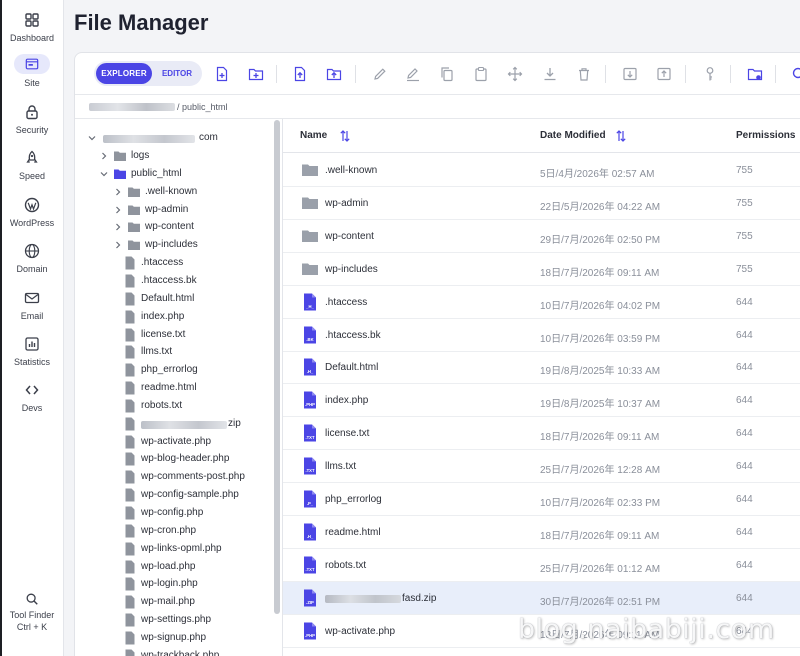  What do you see at coordinates (32, 165) in the screenshot?
I see `nav-speed: Speed` at bounding box center [32, 165].